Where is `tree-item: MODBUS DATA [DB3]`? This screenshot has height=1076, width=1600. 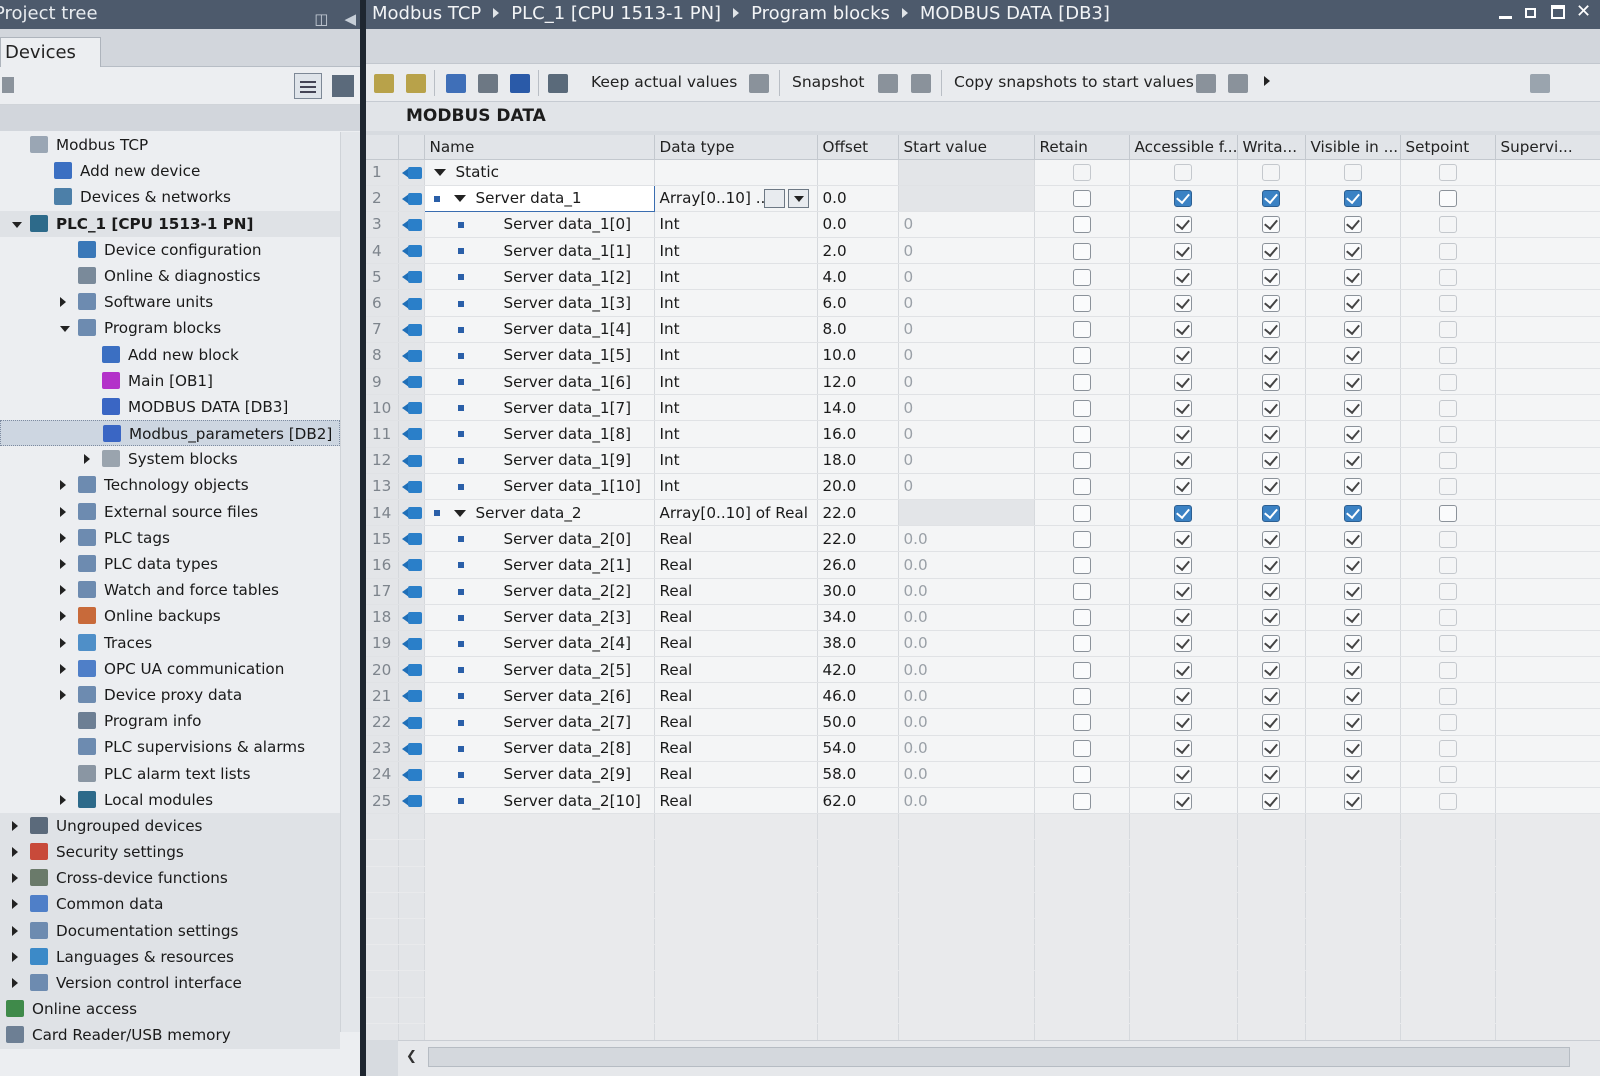
tree-item: MODBUS DATA [DB3] is located at coordinates (170, 407).